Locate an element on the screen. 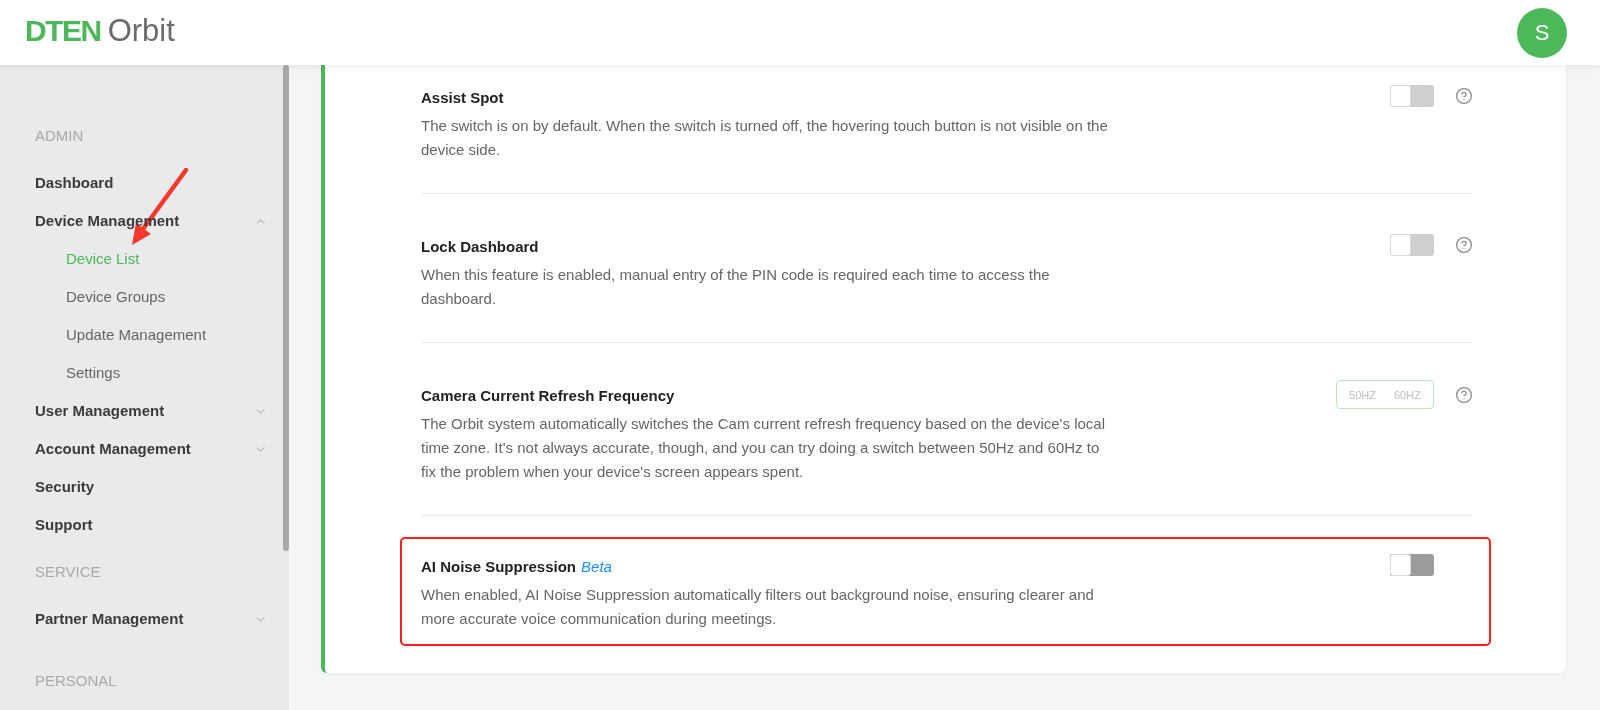  nav-item: Partner Management is located at coordinates (141, 619).